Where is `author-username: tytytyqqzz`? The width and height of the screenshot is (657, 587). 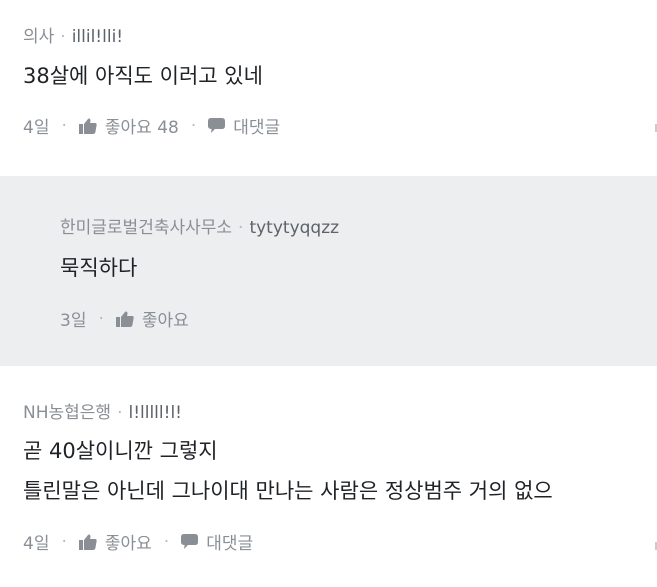
author-username: tytytyqqzz is located at coordinates (294, 228).